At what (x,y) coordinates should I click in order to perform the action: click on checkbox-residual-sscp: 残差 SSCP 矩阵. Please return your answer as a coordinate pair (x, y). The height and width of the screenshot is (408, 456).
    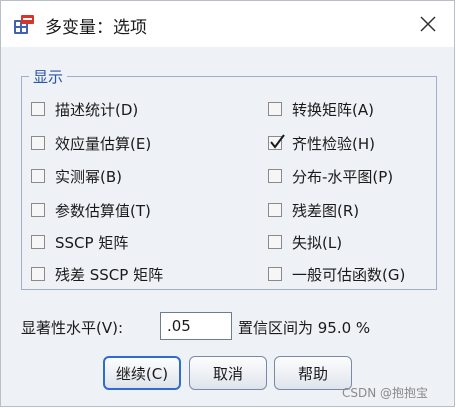
    Looking at the image, I should click on (97, 274).